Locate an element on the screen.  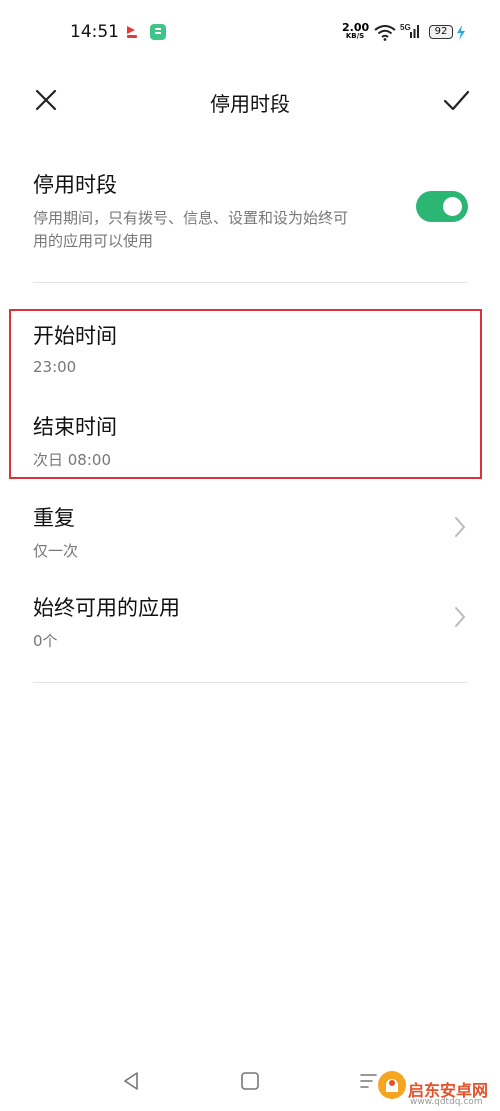
start-time-value: 23:00 is located at coordinates (55, 367).